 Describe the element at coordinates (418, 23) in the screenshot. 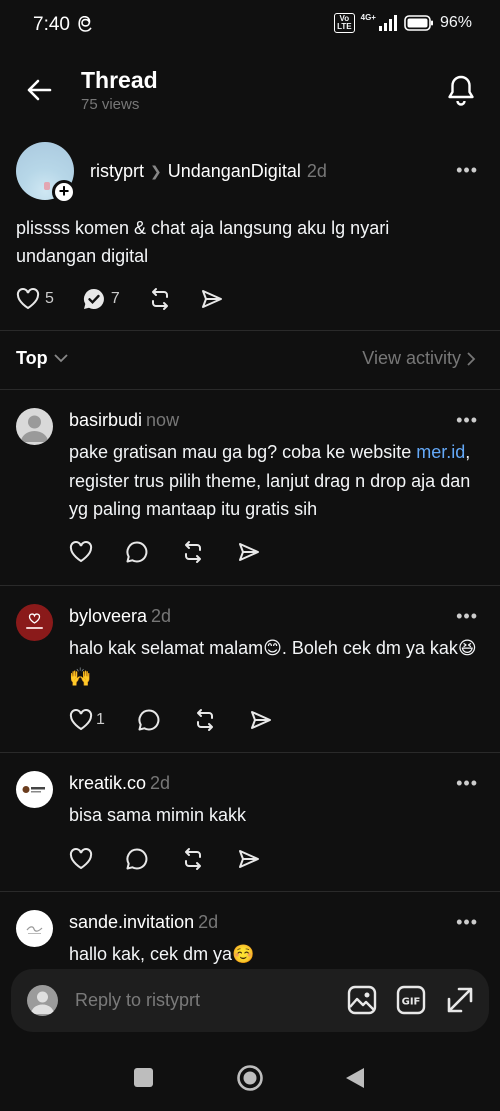

I see `battery-icon` at that location.